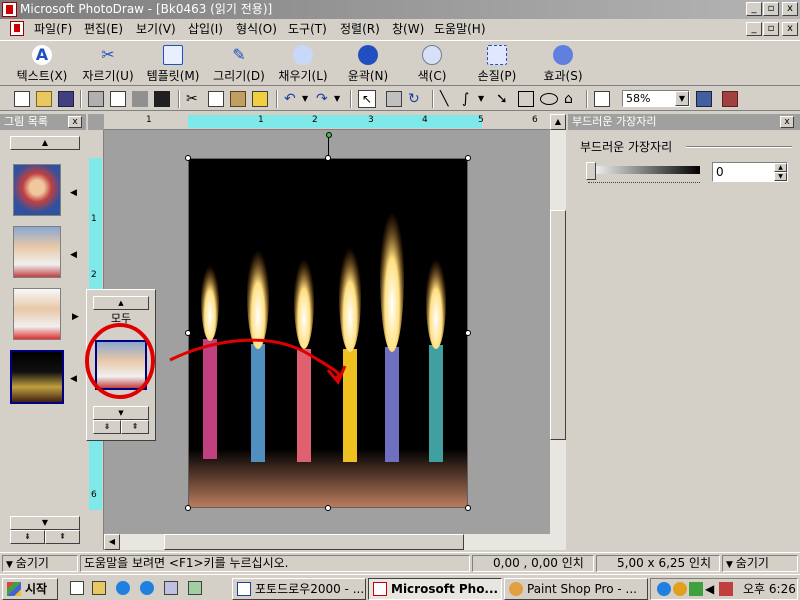 The image size is (800, 600). Describe the element at coordinates (368, 65) in the screenshot. I see `outline-button: 윤곽(N)` at that location.